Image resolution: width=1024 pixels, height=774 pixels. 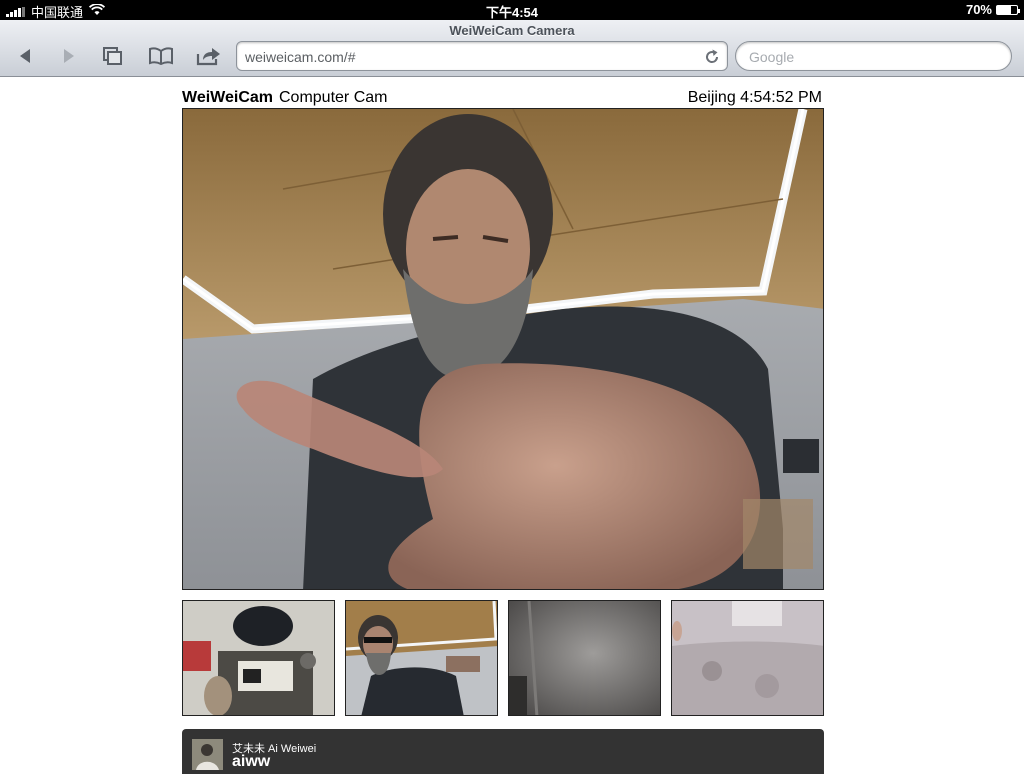 I want to click on forward-button, so click(x=69, y=56).